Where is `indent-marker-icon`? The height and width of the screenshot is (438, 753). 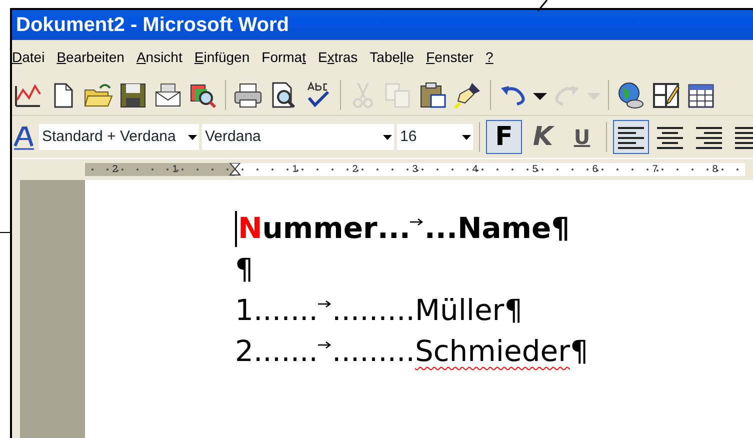 indent-marker-icon is located at coordinates (235, 169).